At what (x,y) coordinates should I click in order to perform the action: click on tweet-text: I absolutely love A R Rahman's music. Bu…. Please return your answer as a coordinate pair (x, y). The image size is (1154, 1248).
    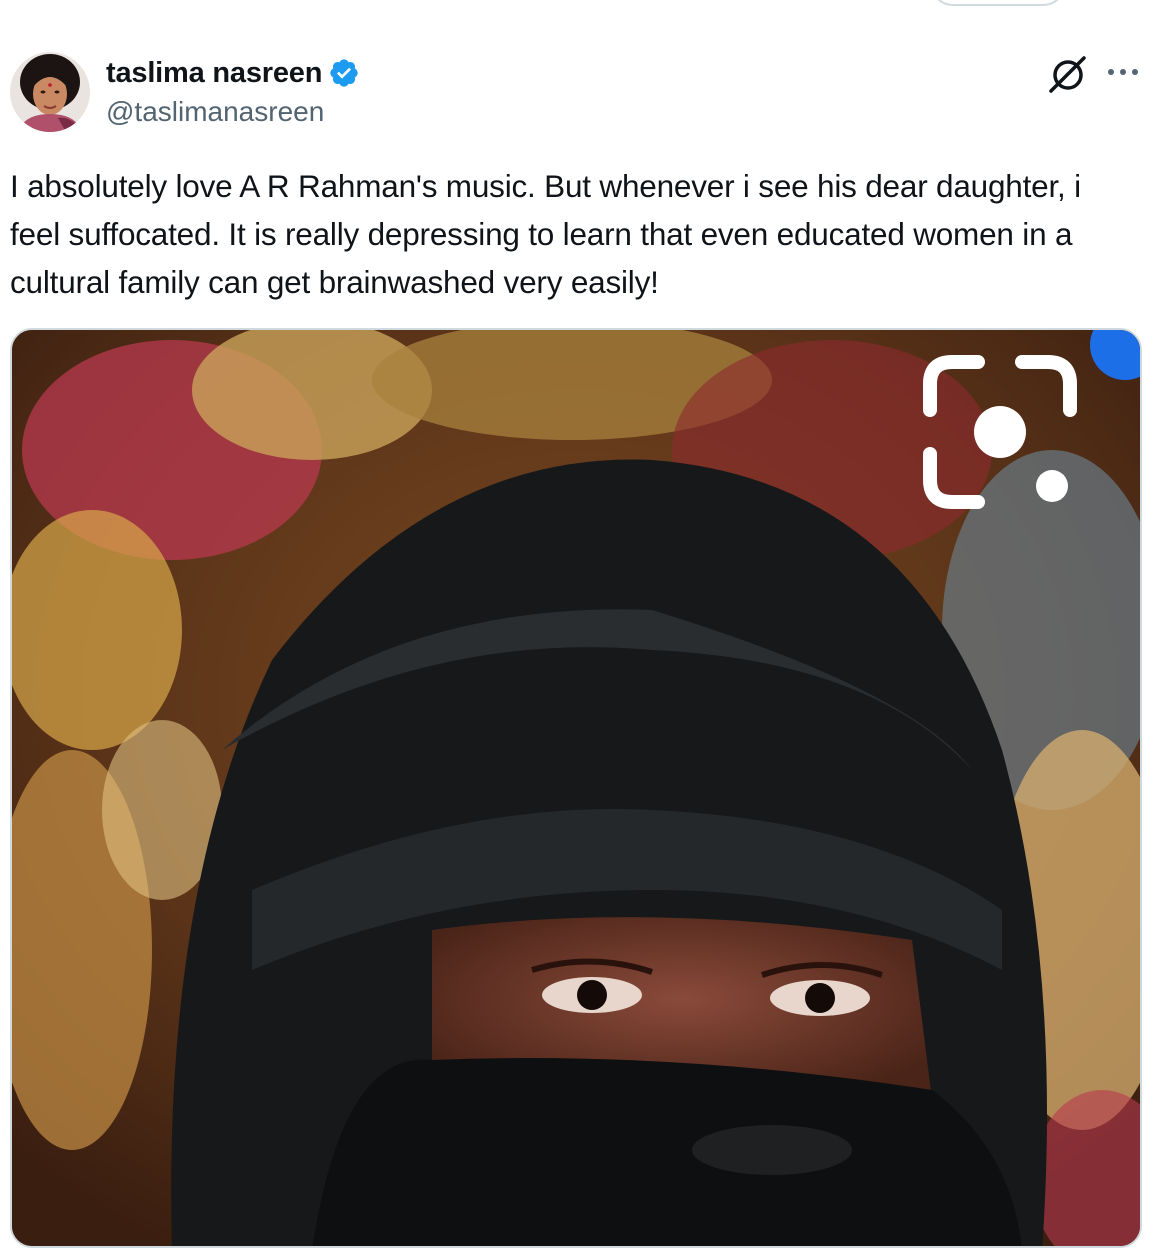
    Looking at the image, I should click on (550, 234).